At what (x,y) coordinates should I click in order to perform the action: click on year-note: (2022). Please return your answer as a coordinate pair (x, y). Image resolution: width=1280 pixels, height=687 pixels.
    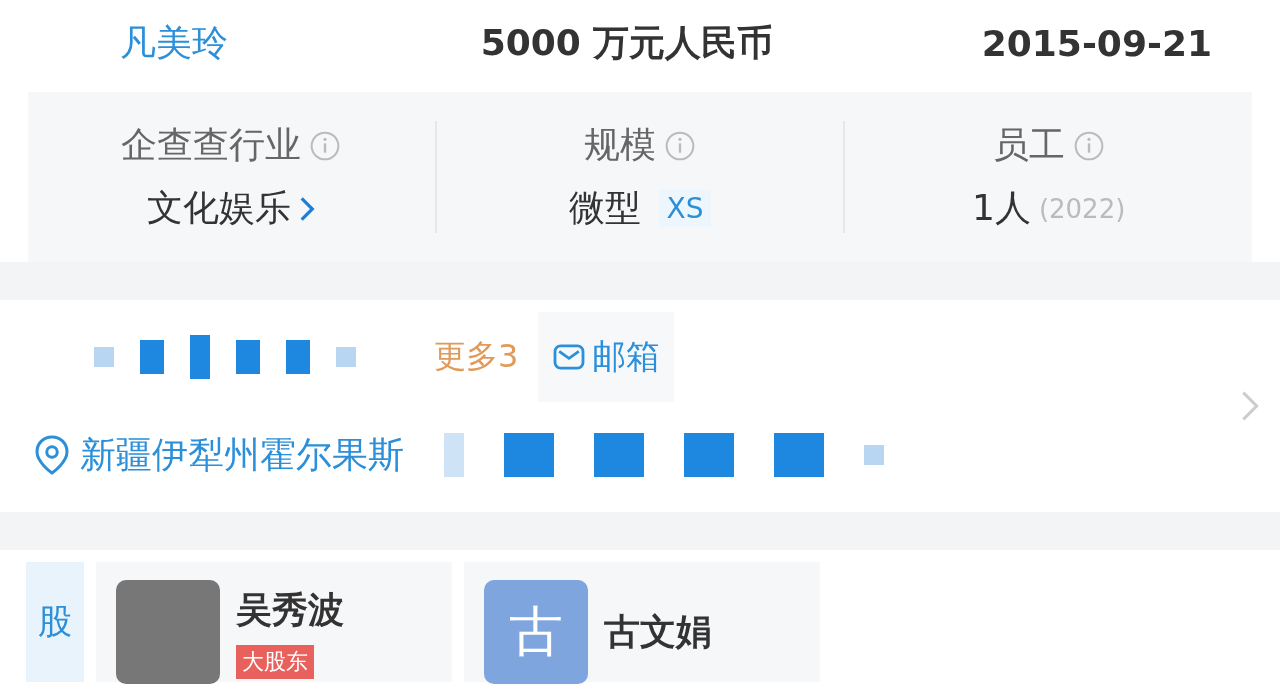
    Looking at the image, I should click on (1082, 208).